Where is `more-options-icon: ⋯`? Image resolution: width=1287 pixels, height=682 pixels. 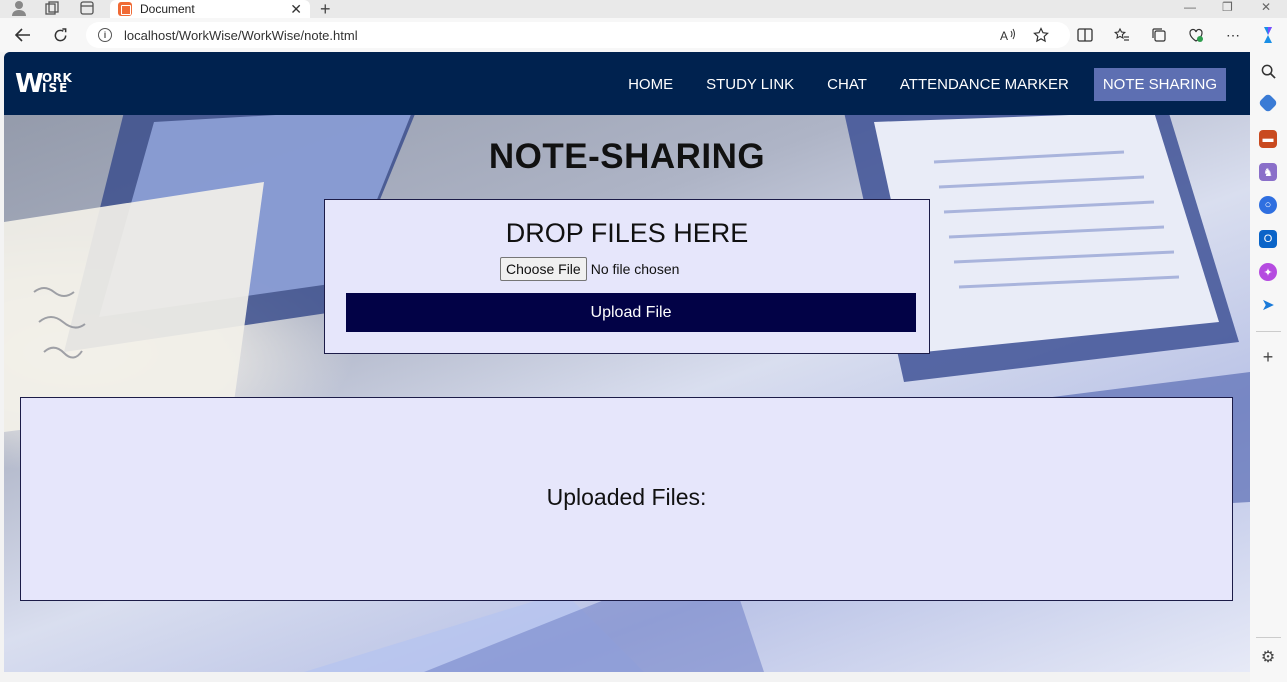 more-options-icon: ⋯ is located at coordinates (1233, 35).